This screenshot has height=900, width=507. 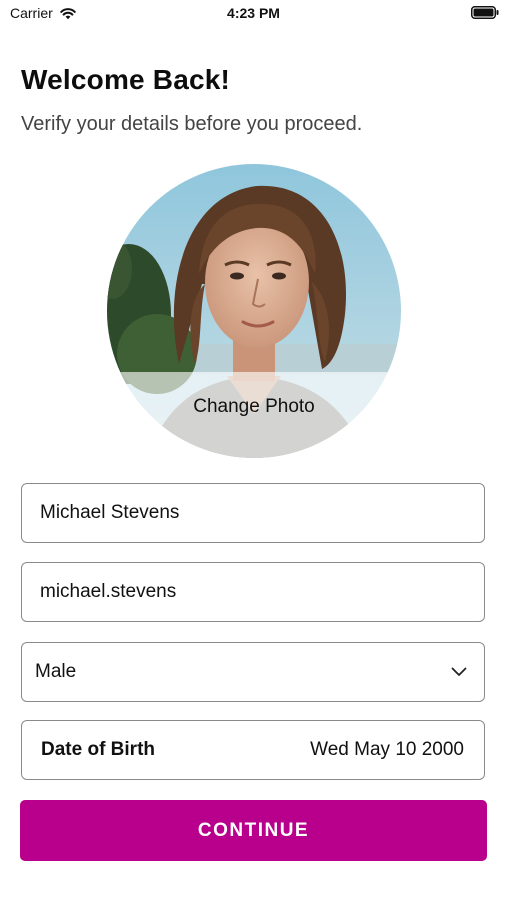 I want to click on page-title: Welcome Back!, so click(x=126, y=79).